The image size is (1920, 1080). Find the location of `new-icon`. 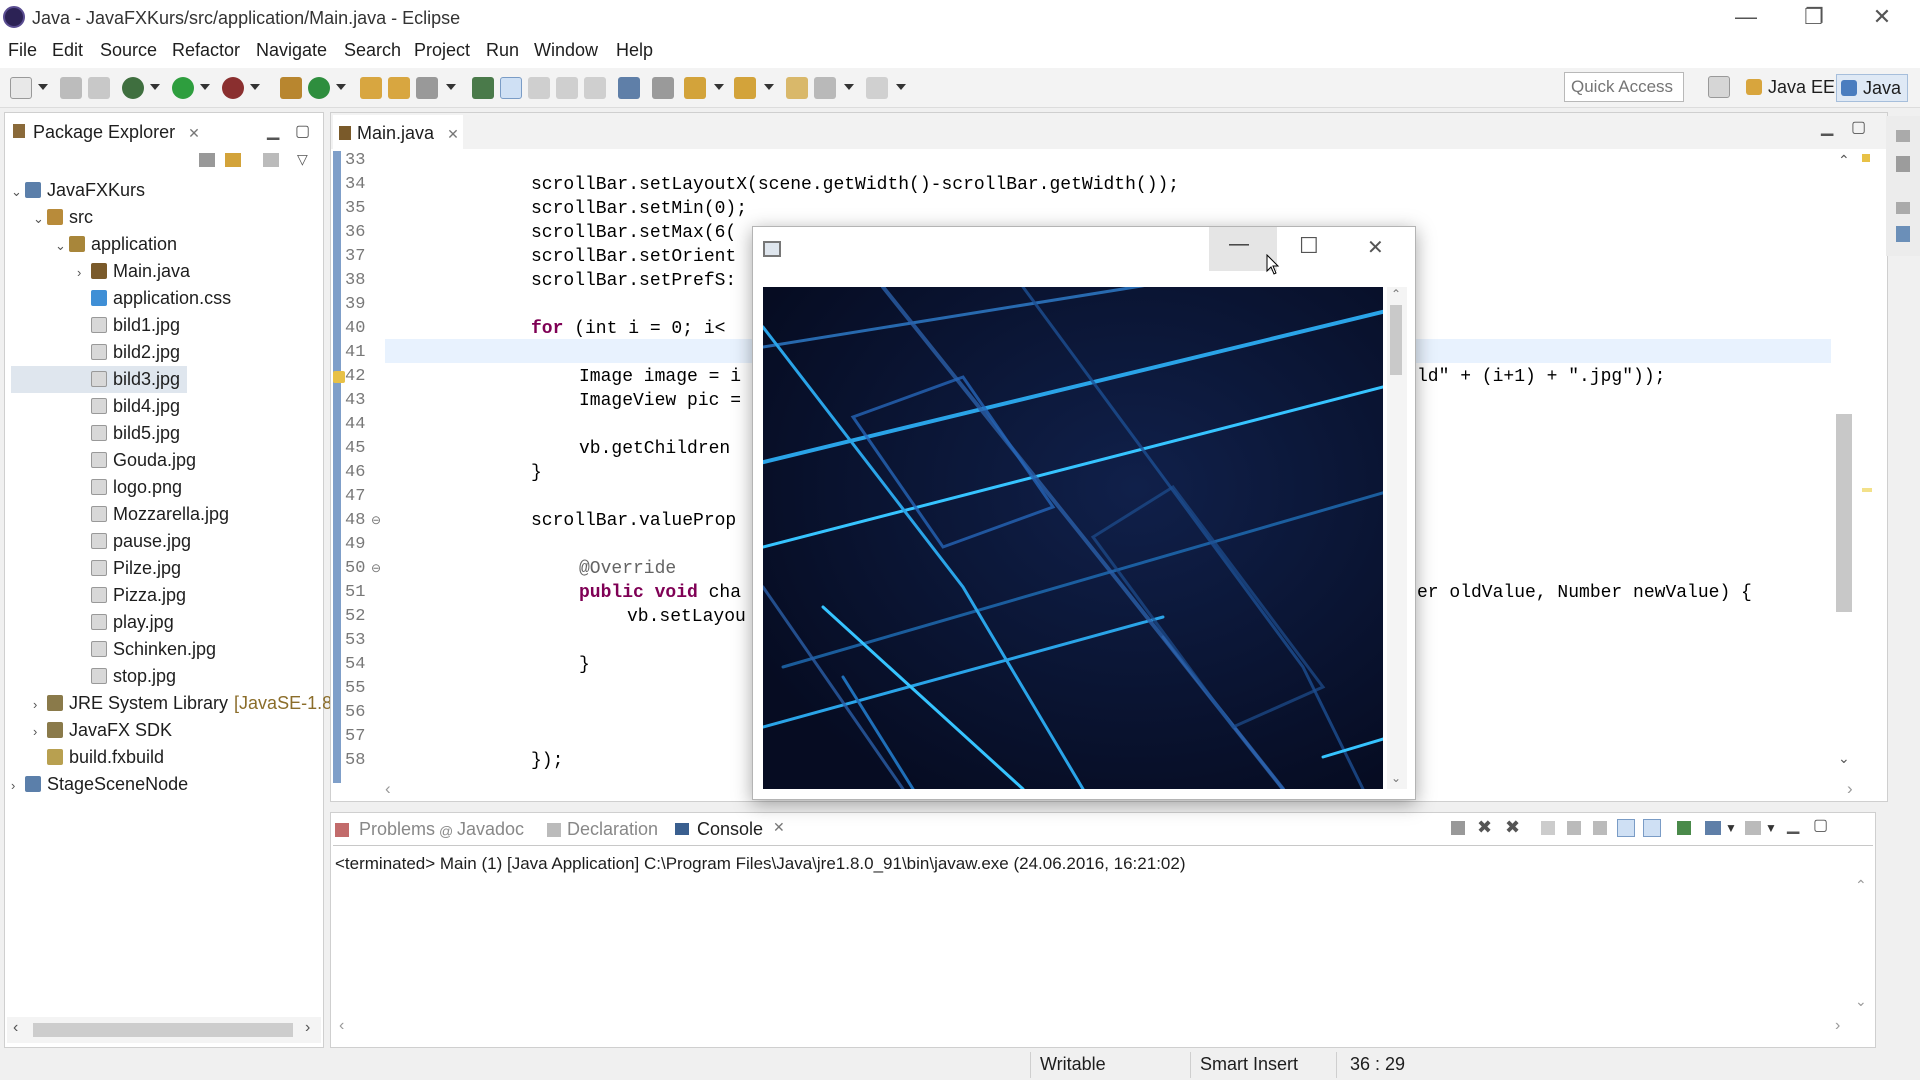

new-icon is located at coordinates (21, 88).